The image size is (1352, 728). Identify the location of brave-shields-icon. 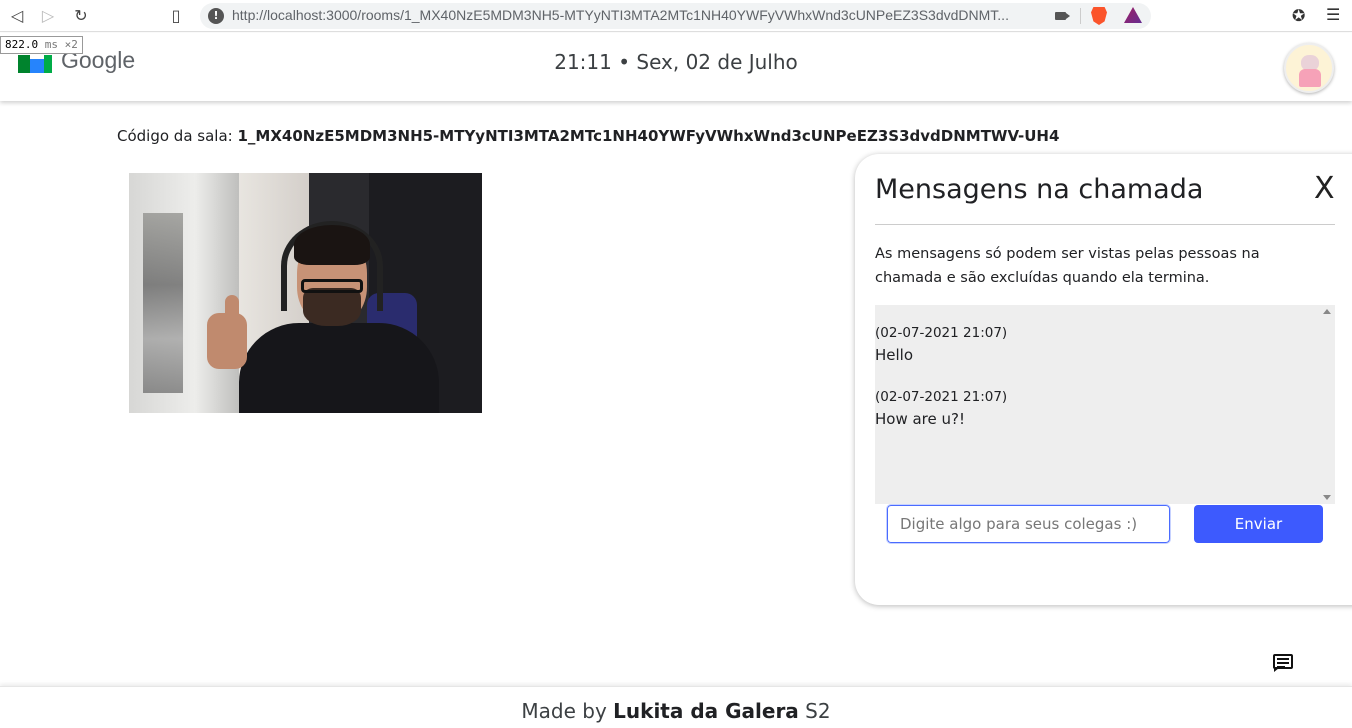
(1099, 16).